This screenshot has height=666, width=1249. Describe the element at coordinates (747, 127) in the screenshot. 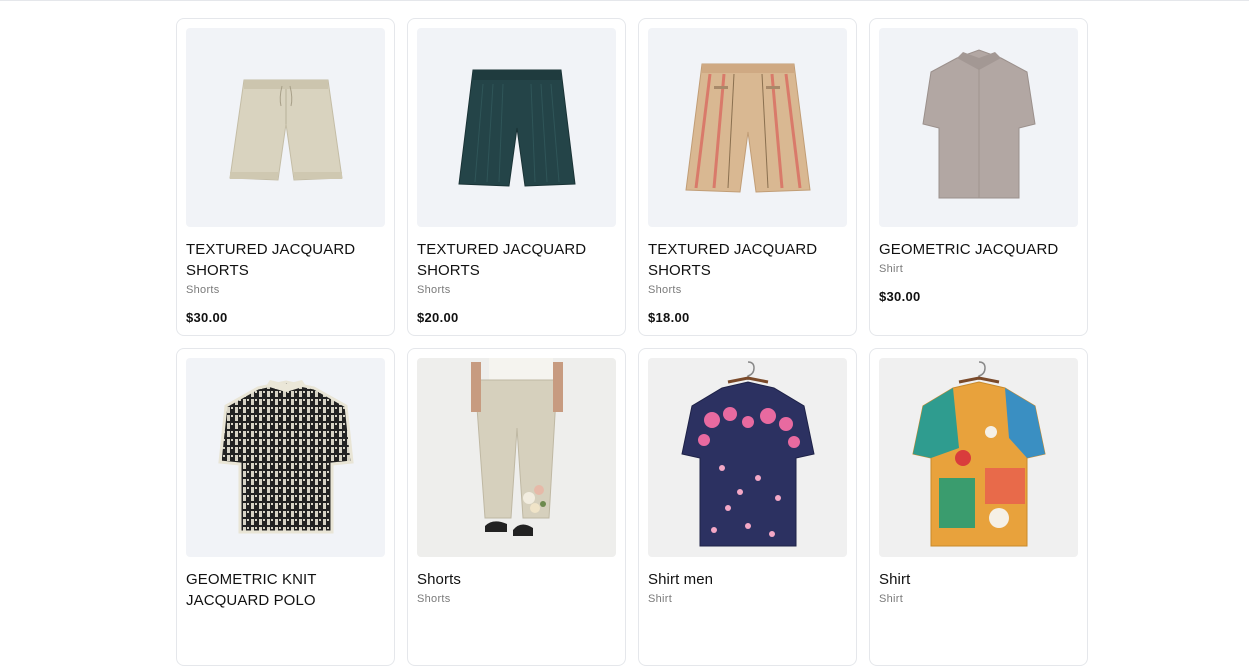

I see `striped-shorts-image` at that location.